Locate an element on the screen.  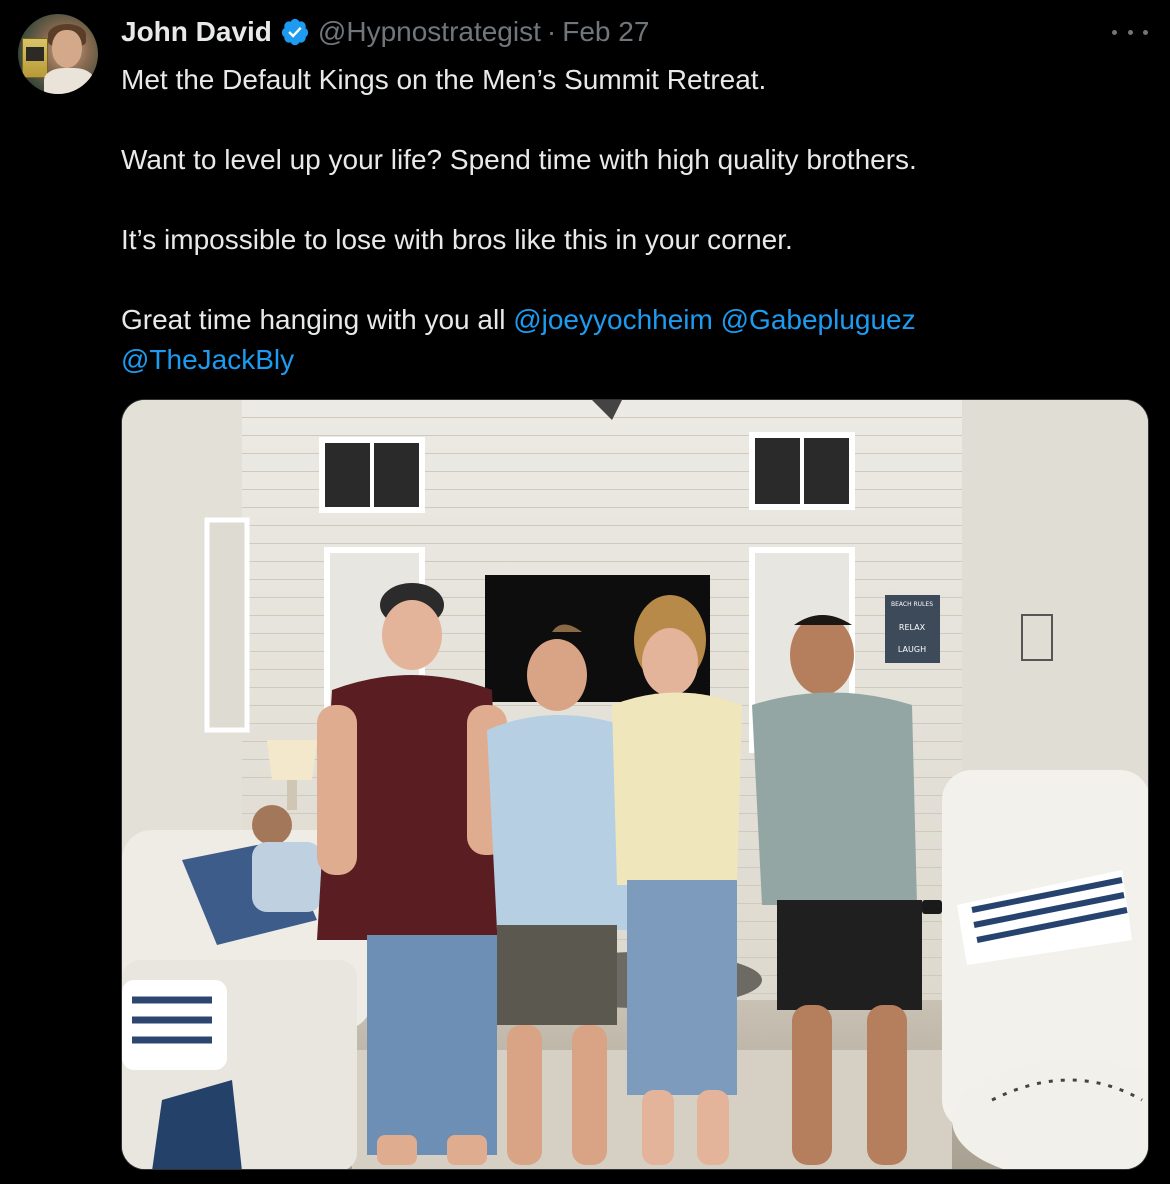
tweet-date: Feb 27 is located at coordinates (605, 32).